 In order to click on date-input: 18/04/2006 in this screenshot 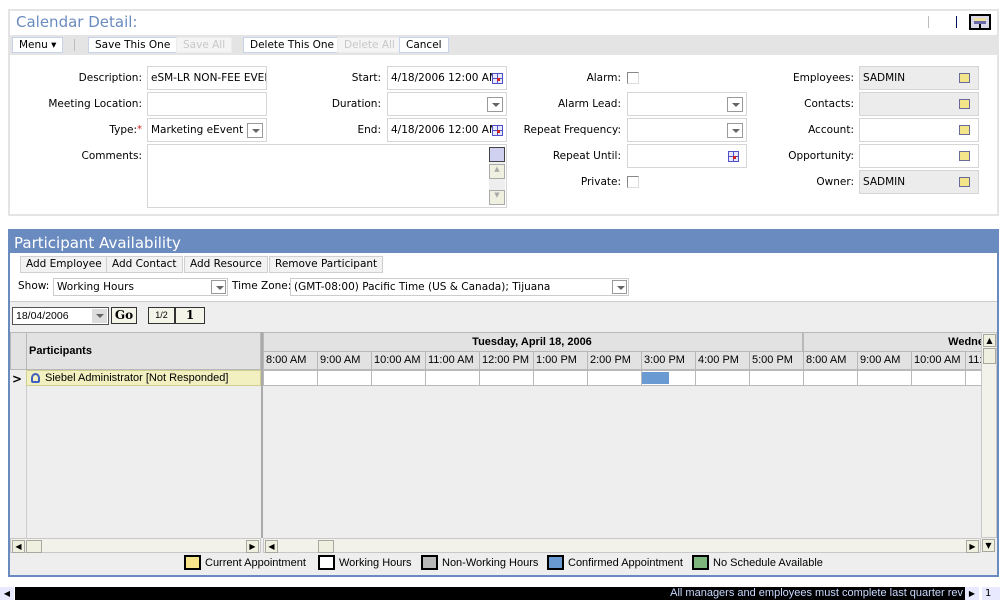, I will do `click(60, 316)`.